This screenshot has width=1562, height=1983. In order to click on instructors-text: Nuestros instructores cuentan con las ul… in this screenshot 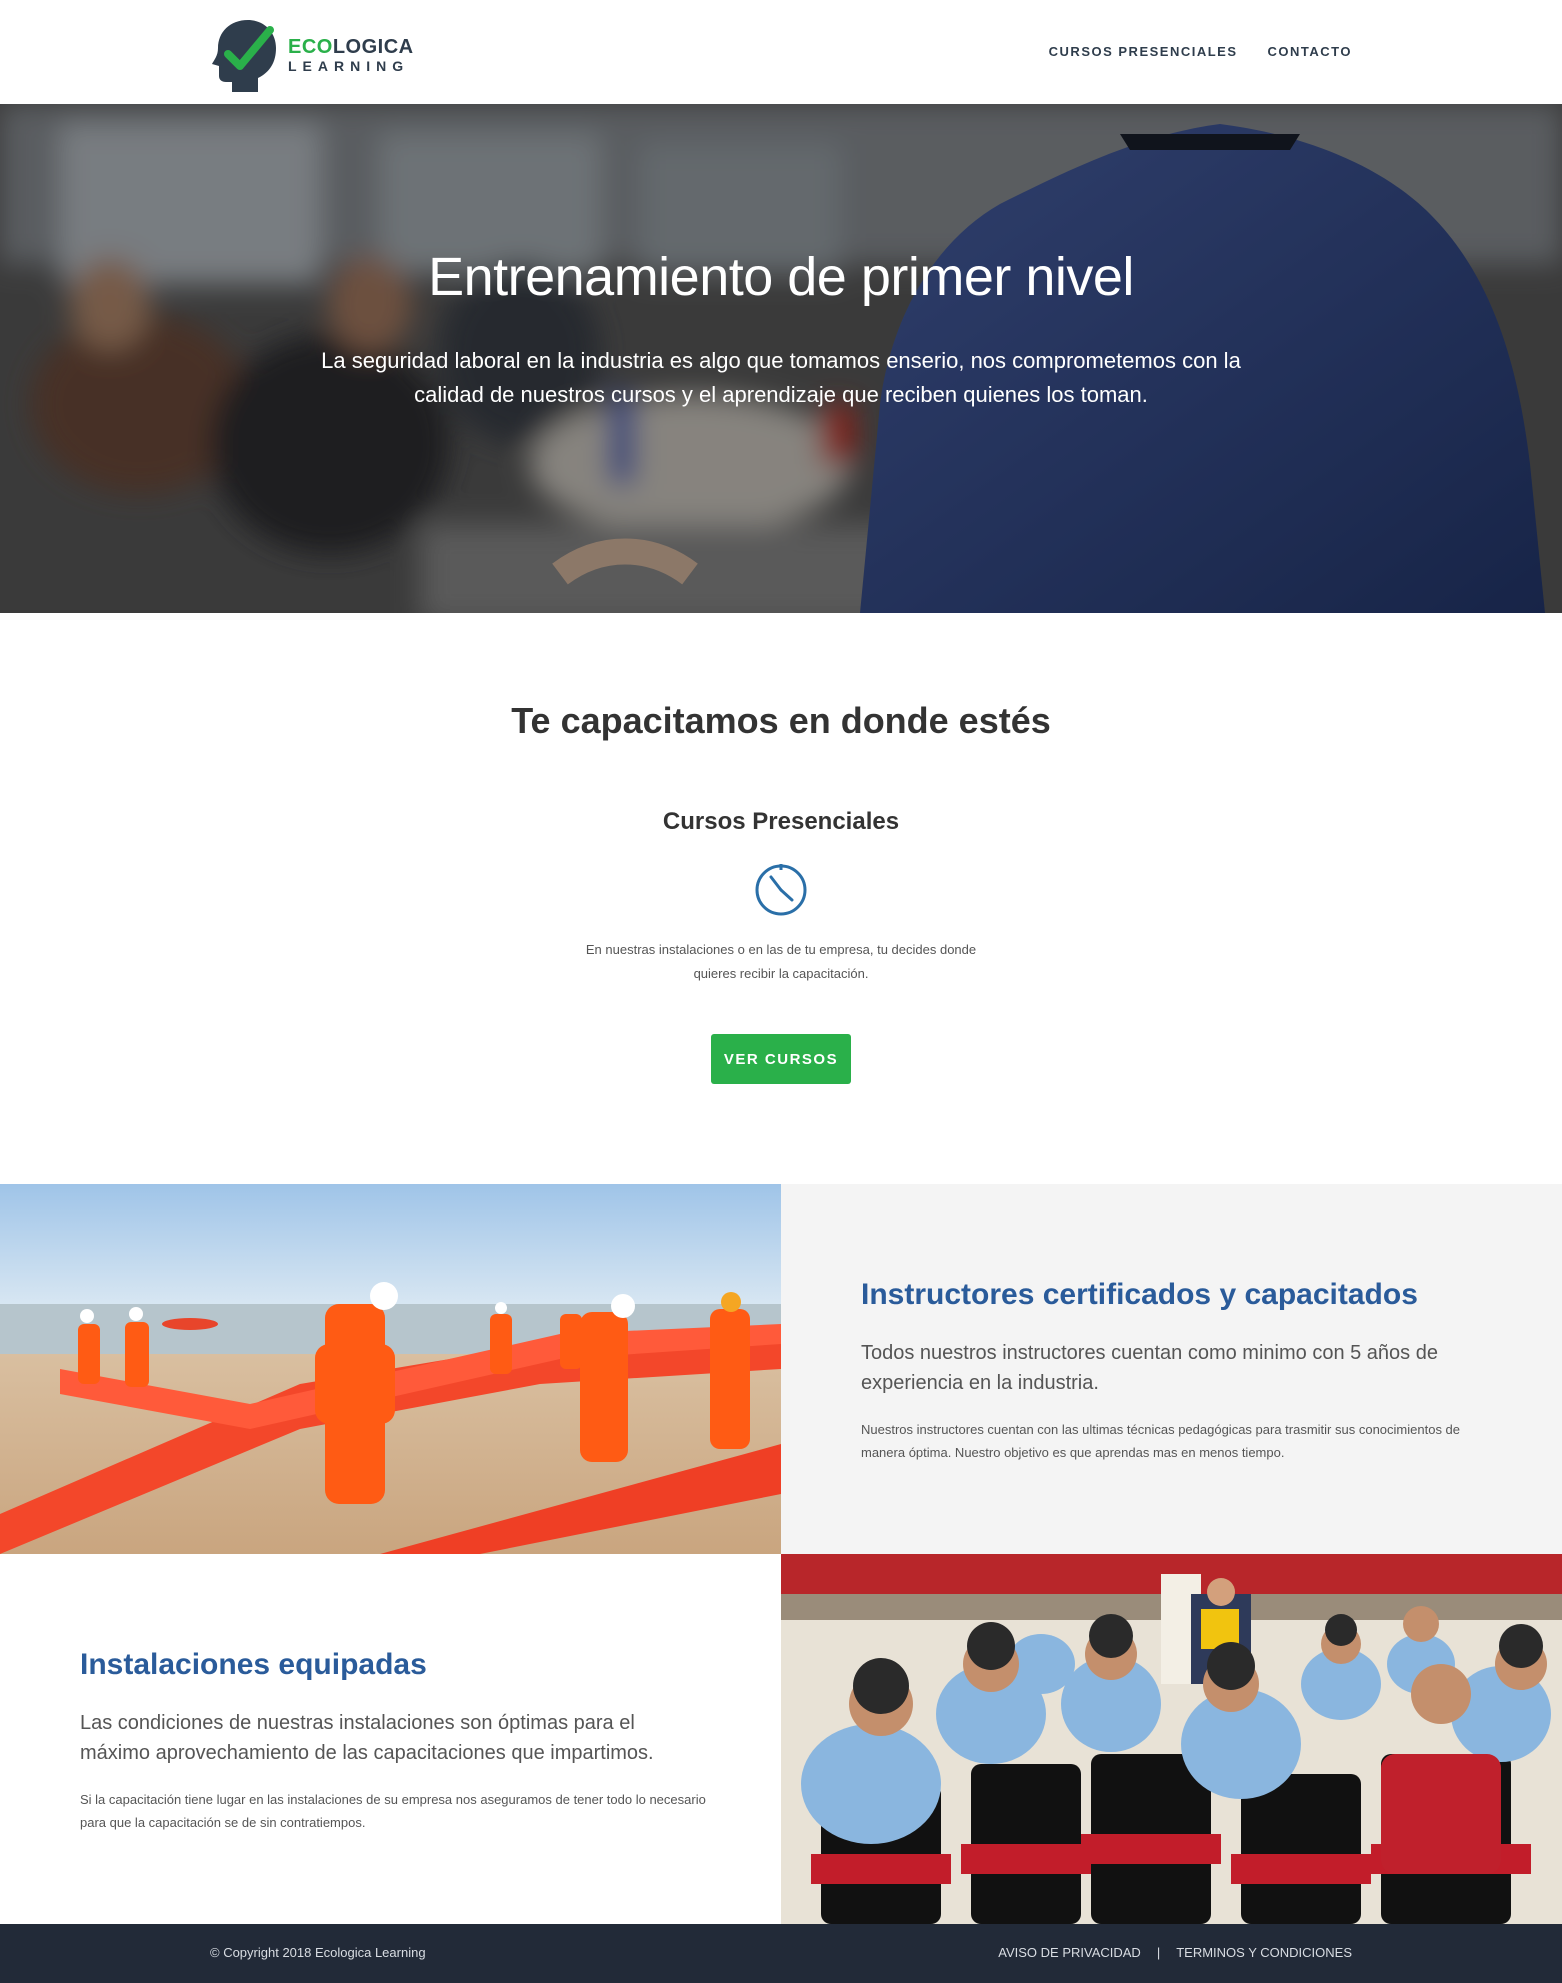, I will do `click(1161, 1441)`.